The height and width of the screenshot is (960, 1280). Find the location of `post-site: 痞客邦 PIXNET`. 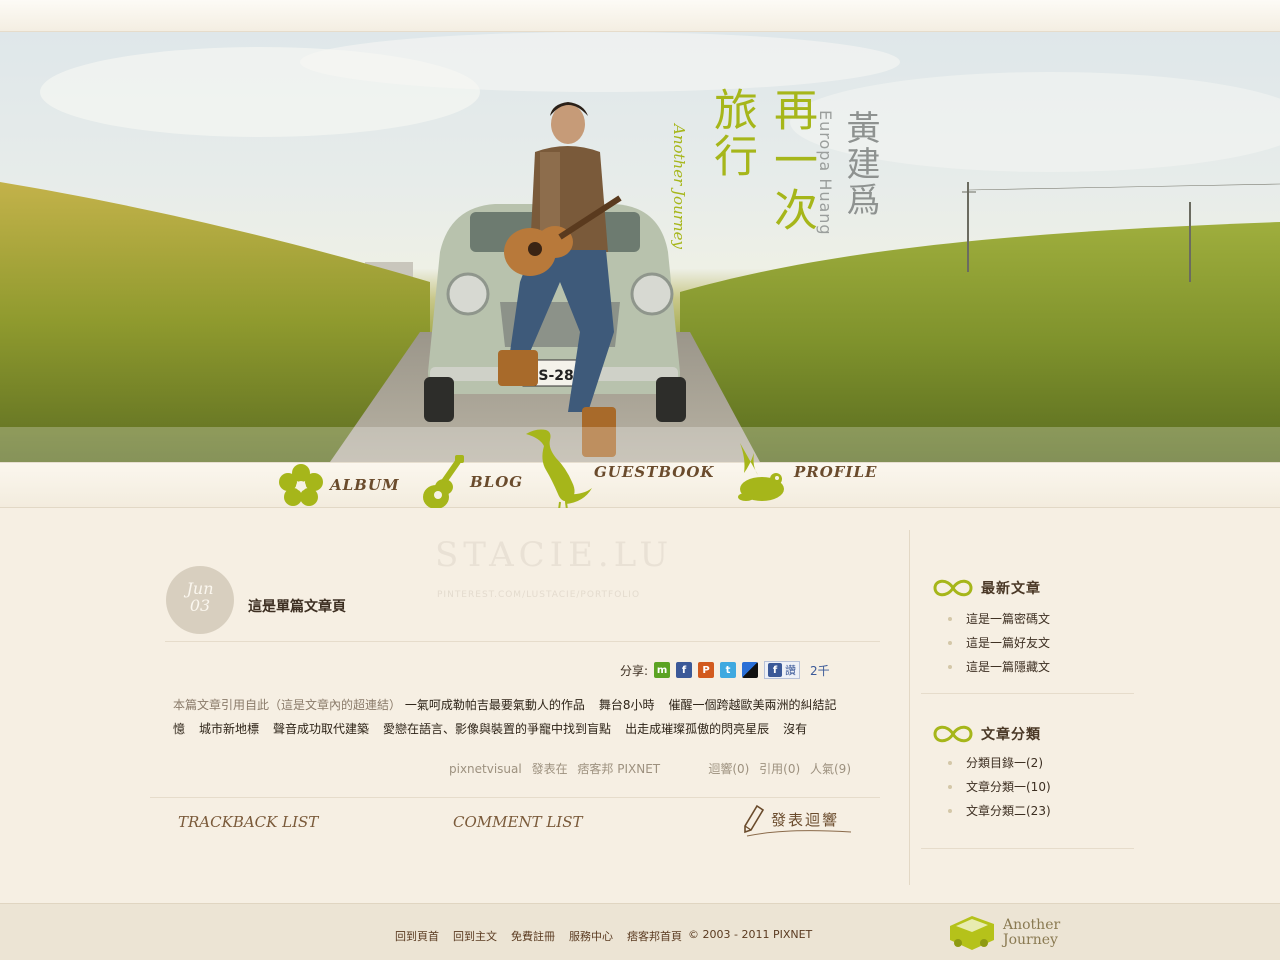

post-site: 痞客邦 PIXNET is located at coordinates (618, 769).